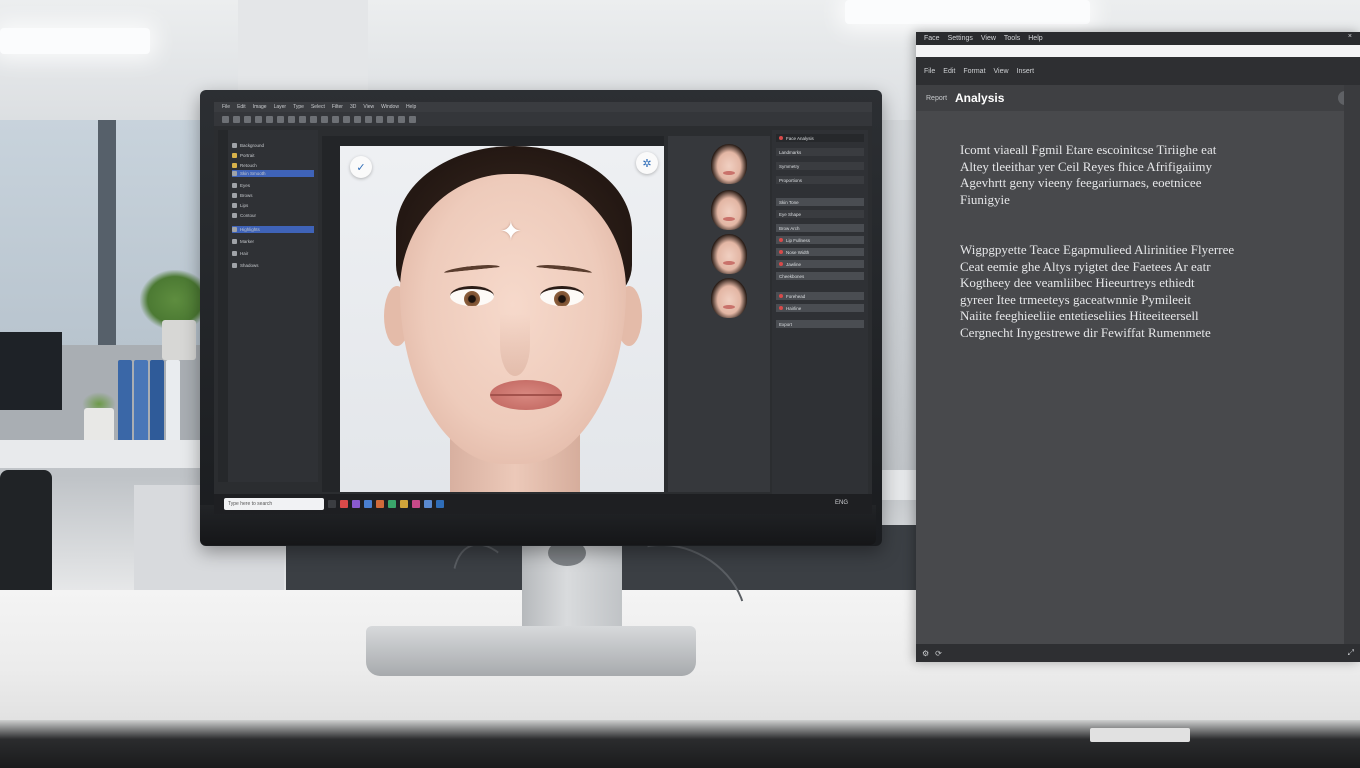 This screenshot has height=768, width=1360. Describe the element at coordinates (932, 38) in the screenshot. I see `titlebar-item: Face` at that location.